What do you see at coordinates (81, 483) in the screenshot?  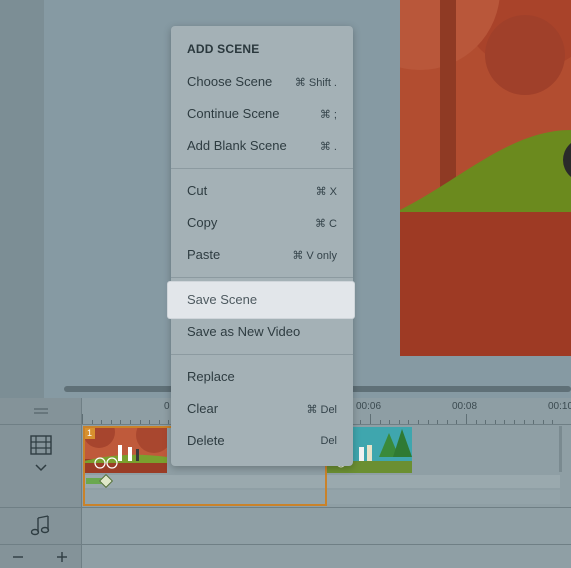 I see `track-header-divider` at bounding box center [81, 483].